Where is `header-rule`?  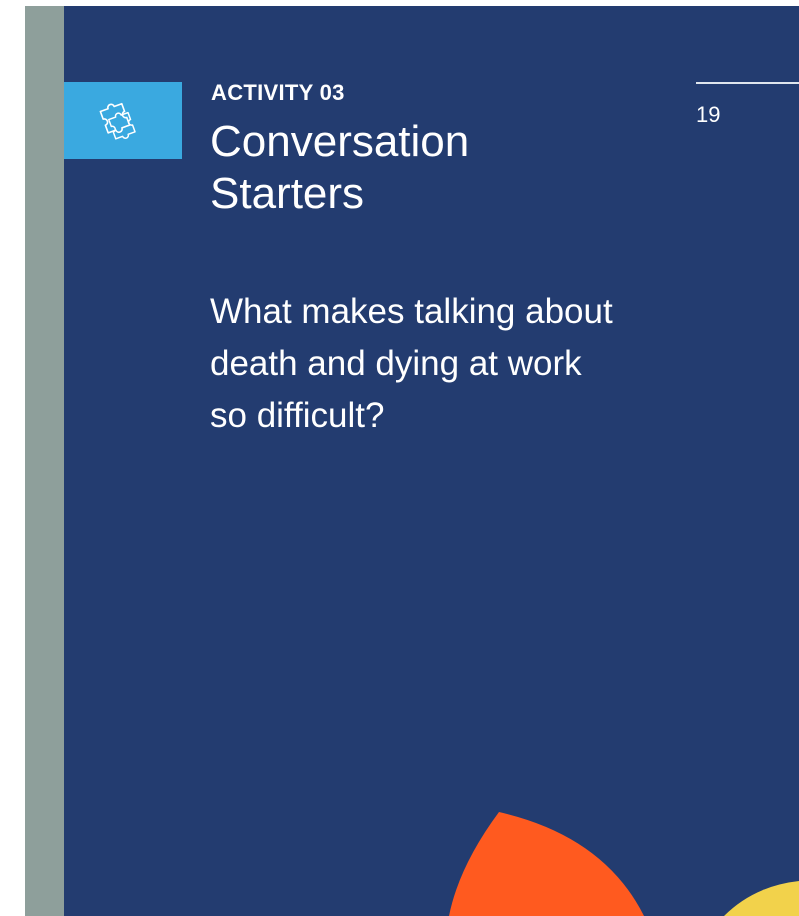
header-rule is located at coordinates (747, 83).